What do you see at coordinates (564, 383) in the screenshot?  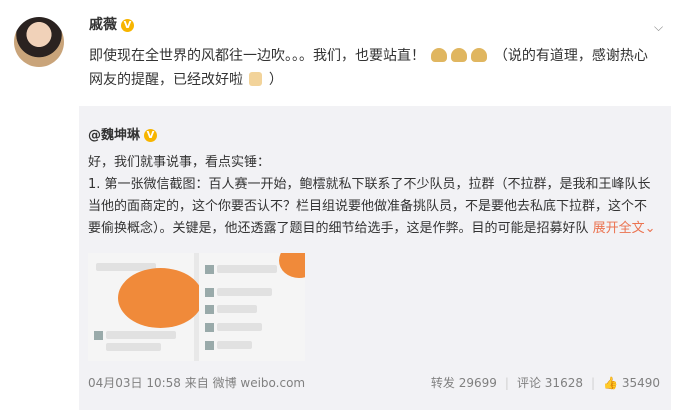 I see `comment-count: 31628` at bounding box center [564, 383].